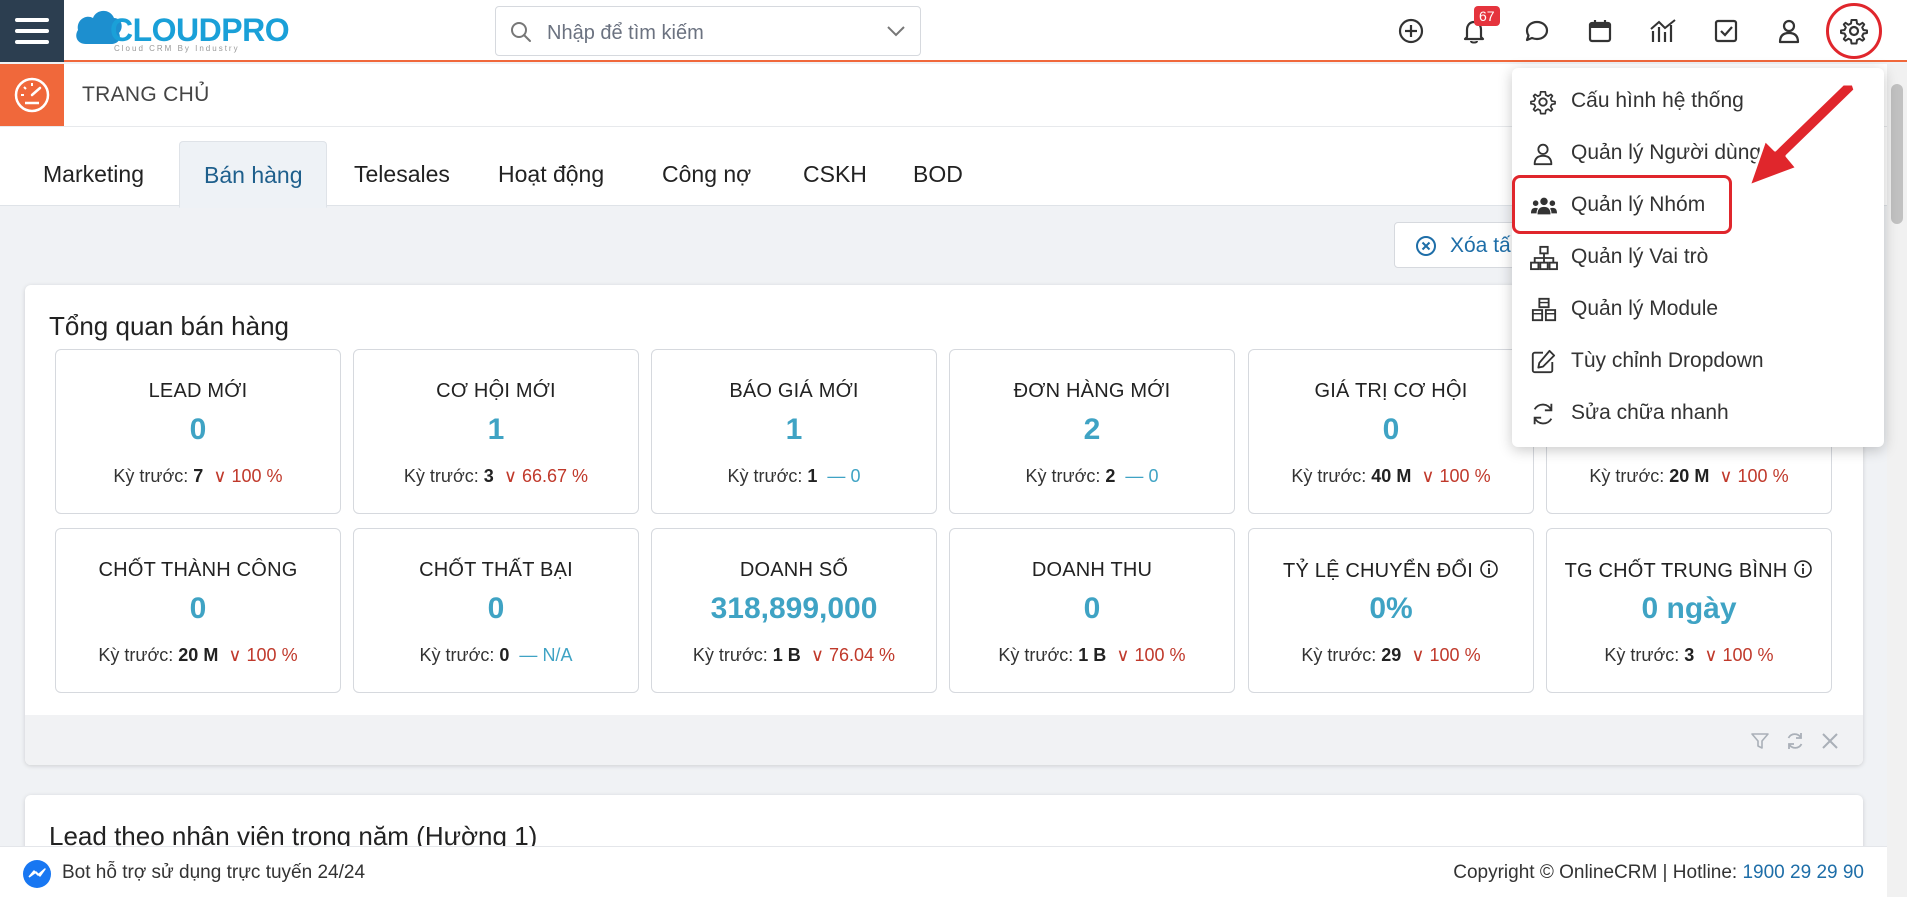 The width and height of the screenshot is (1907, 897). I want to click on panel-footer, so click(944, 740).